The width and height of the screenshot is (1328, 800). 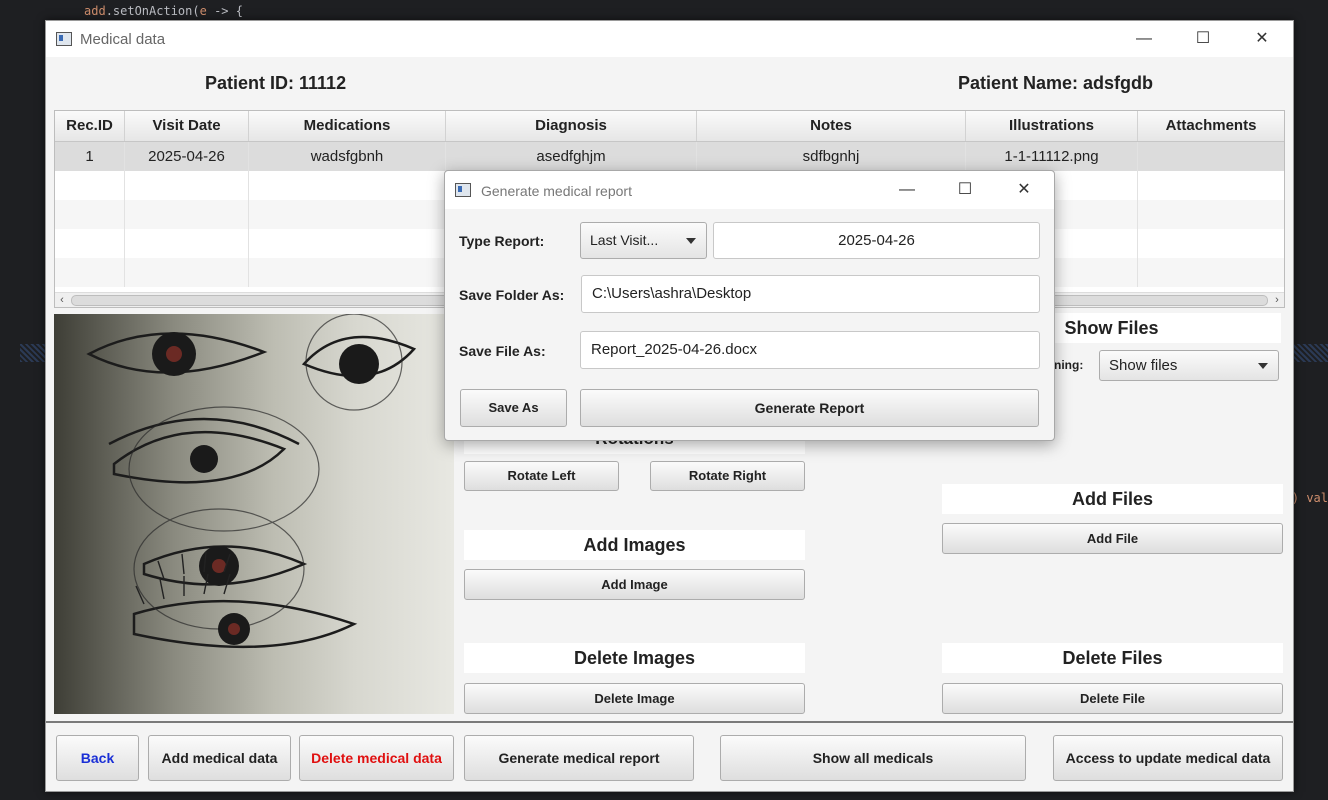 What do you see at coordinates (831, 126) in the screenshot?
I see `column-header-notes: Notes` at bounding box center [831, 126].